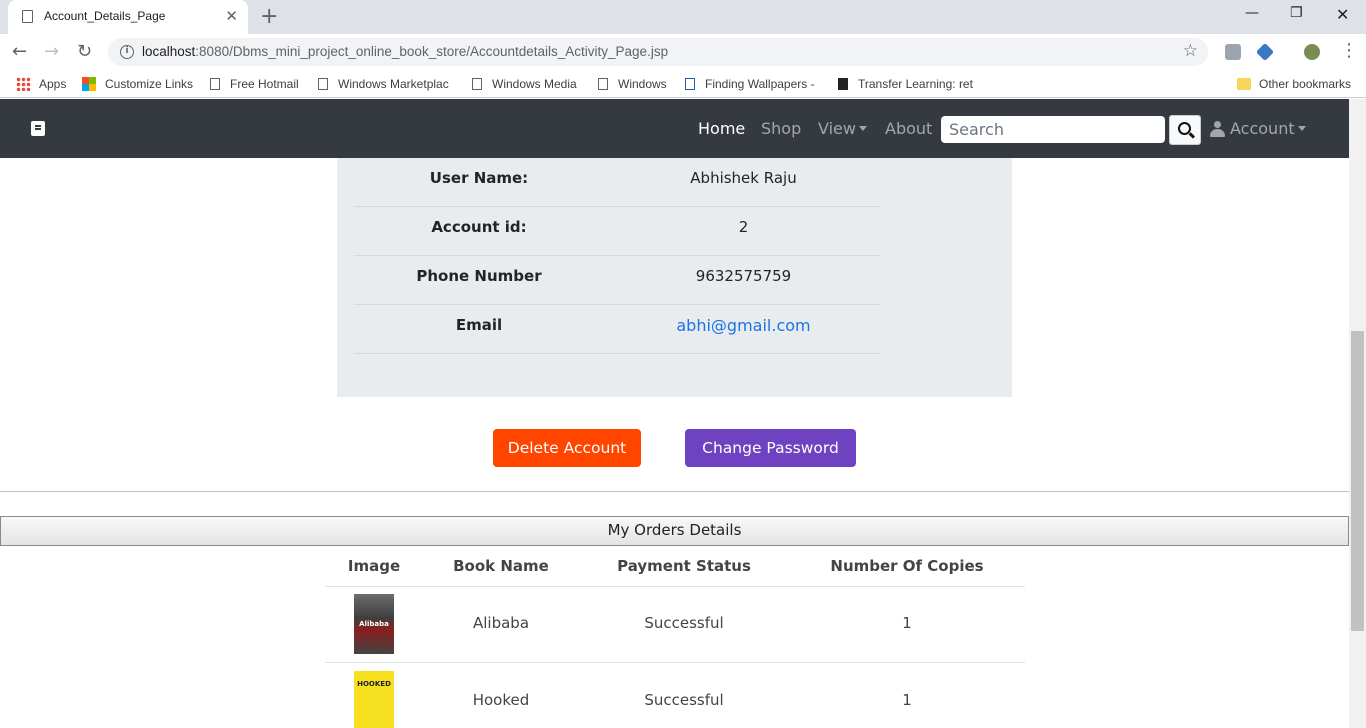 Image resolution: width=1366 pixels, height=728 pixels. Describe the element at coordinates (84, 51) in the screenshot. I see `reload-icon: ↻` at that location.